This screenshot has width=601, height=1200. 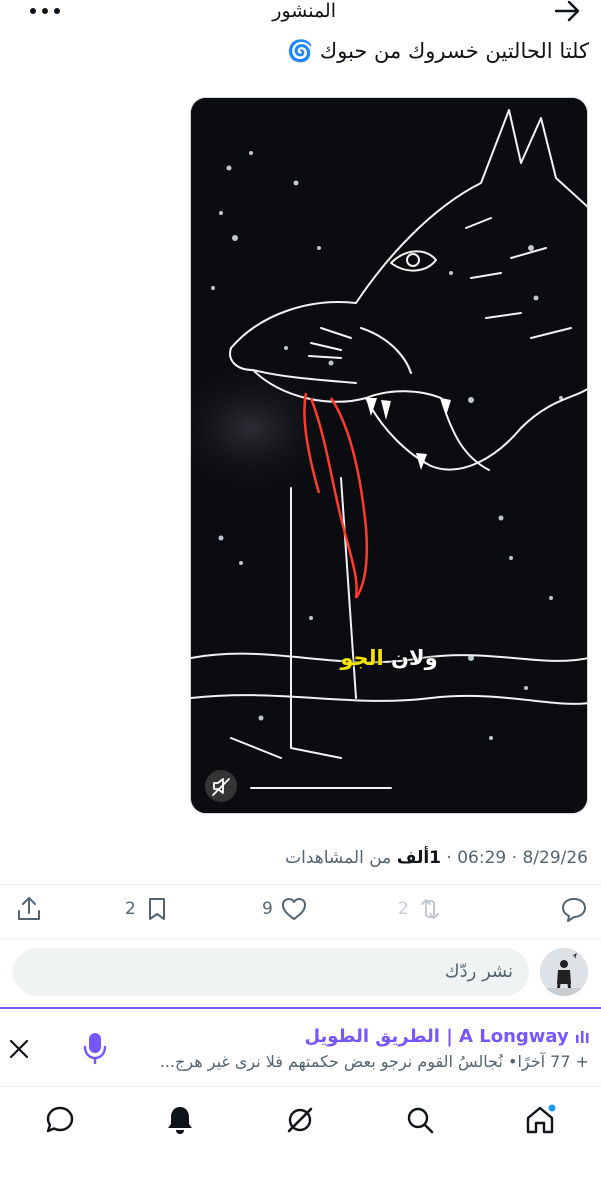 I want to click on bell-icon, so click(x=180, y=1120).